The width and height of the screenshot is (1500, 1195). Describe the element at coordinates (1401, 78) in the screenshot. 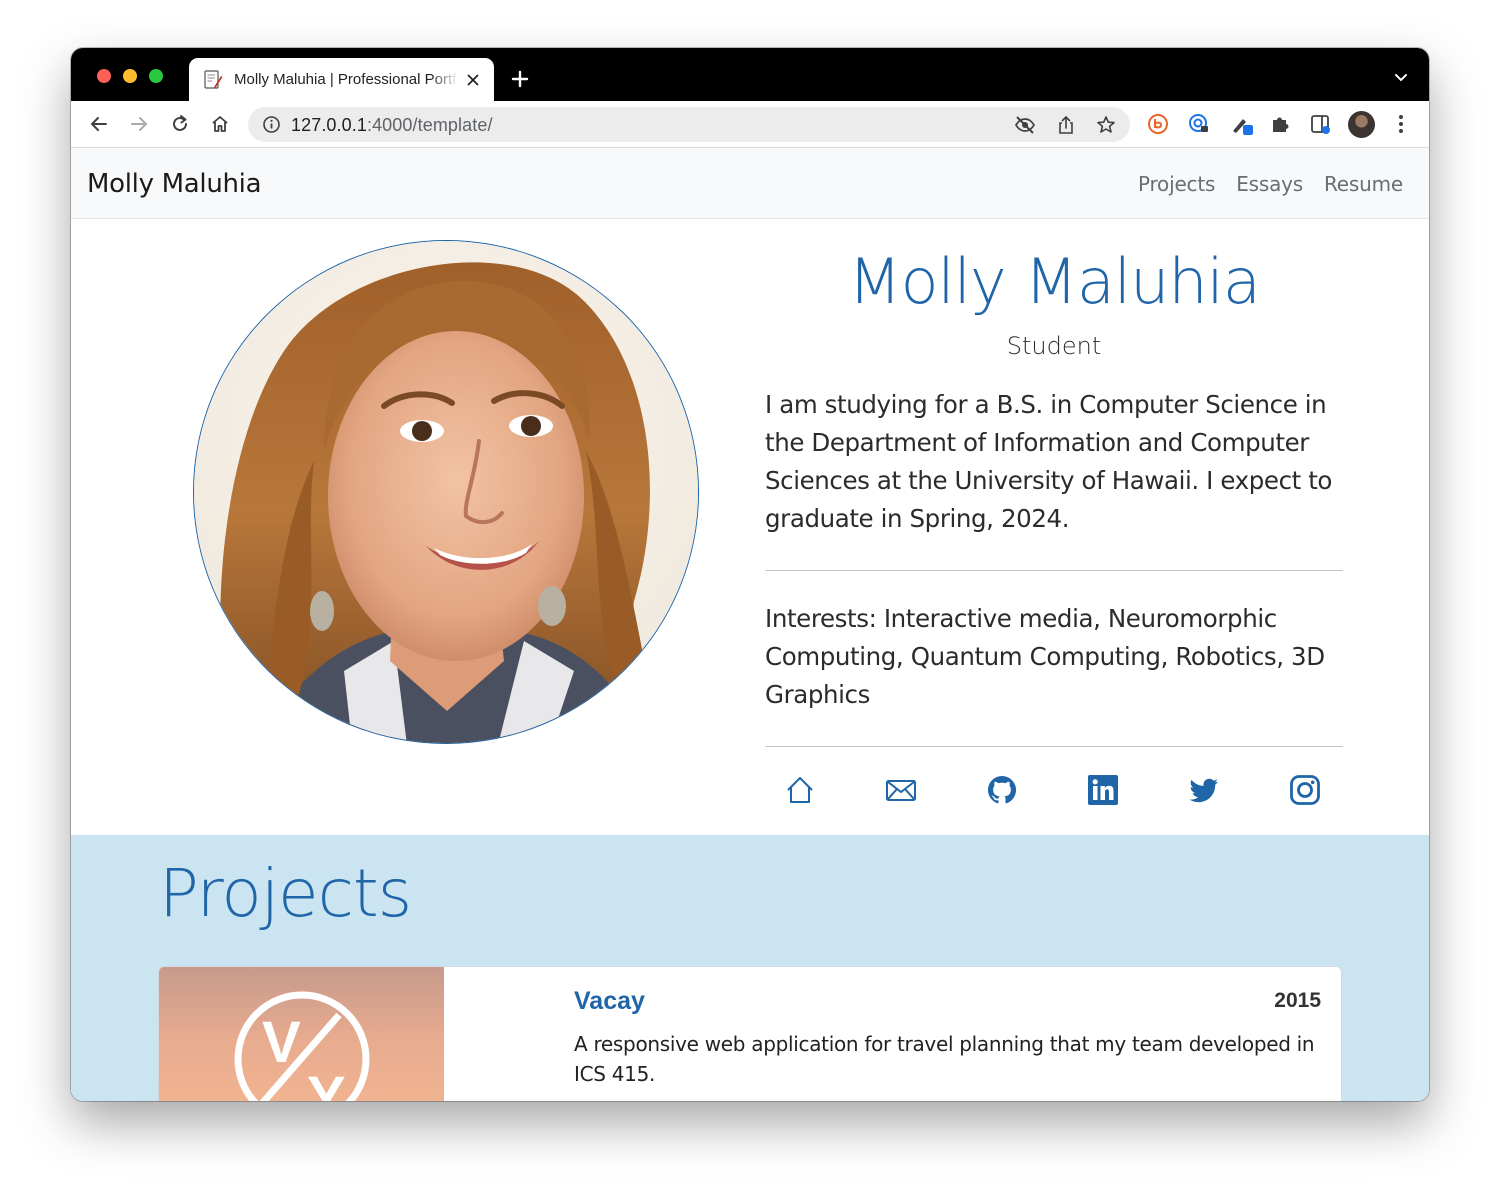

I see `tab-search-chevron-icon` at that location.